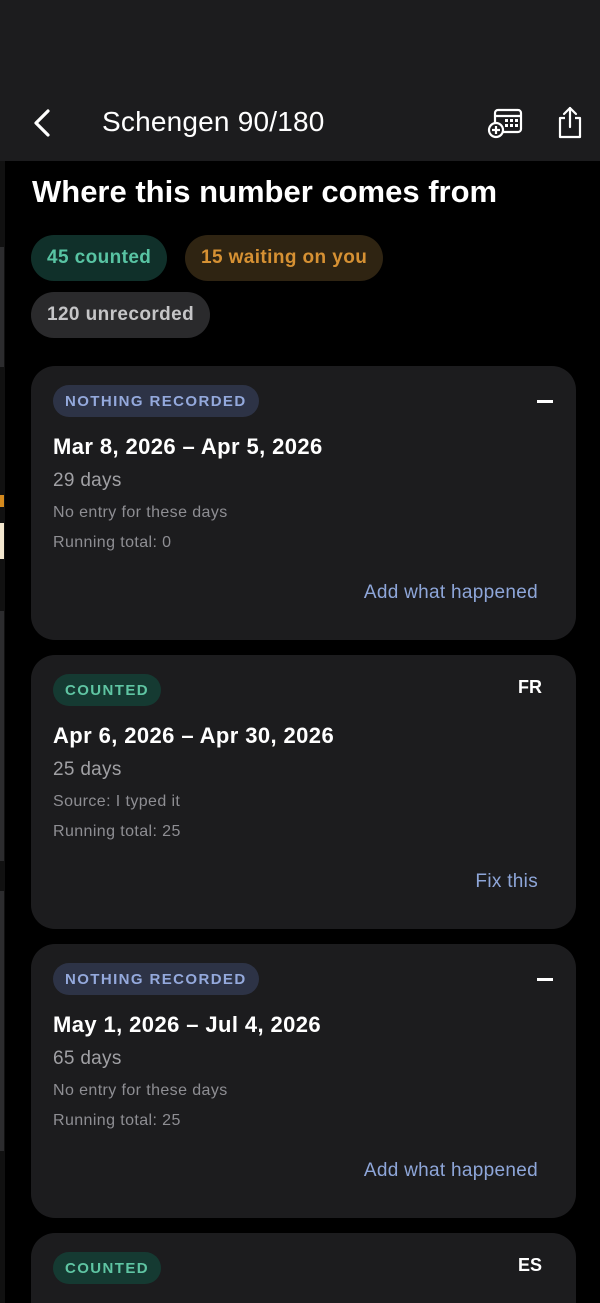 The image size is (600, 1303). I want to click on share-icon, so click(570, 122).